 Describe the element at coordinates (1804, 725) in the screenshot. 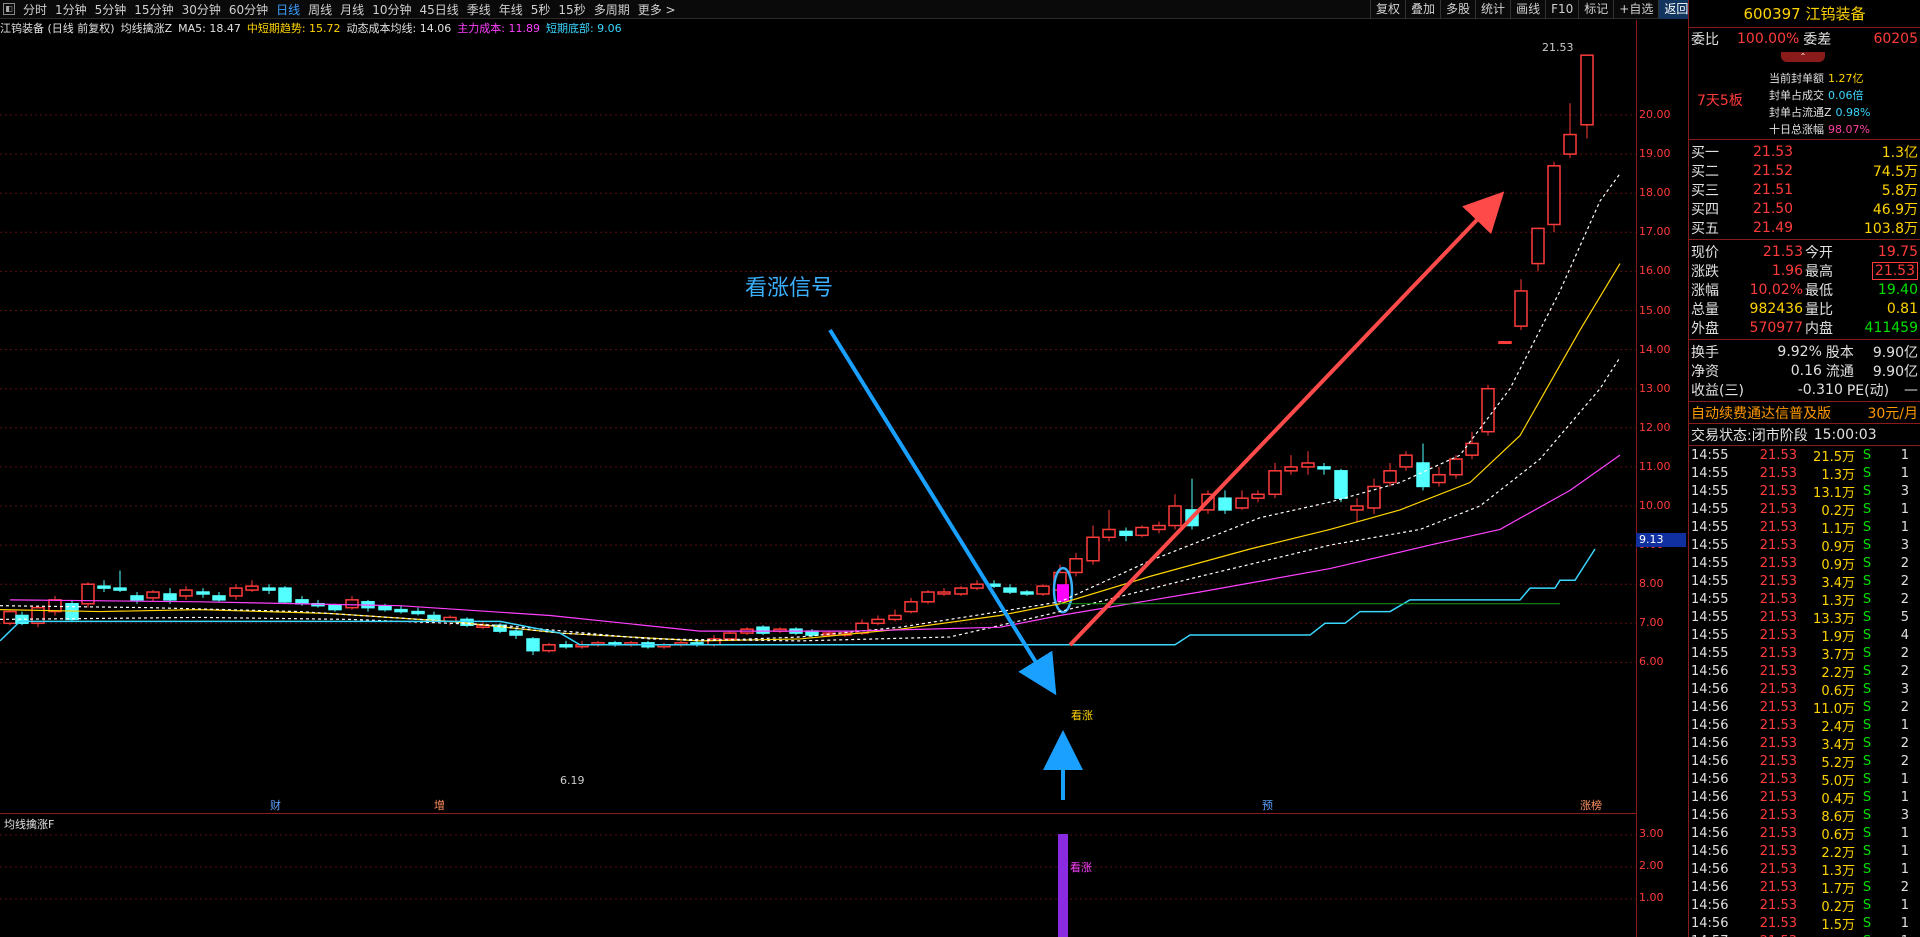

I see `tick-row: 14:56 21.53 2.4万 S 1` at that location.